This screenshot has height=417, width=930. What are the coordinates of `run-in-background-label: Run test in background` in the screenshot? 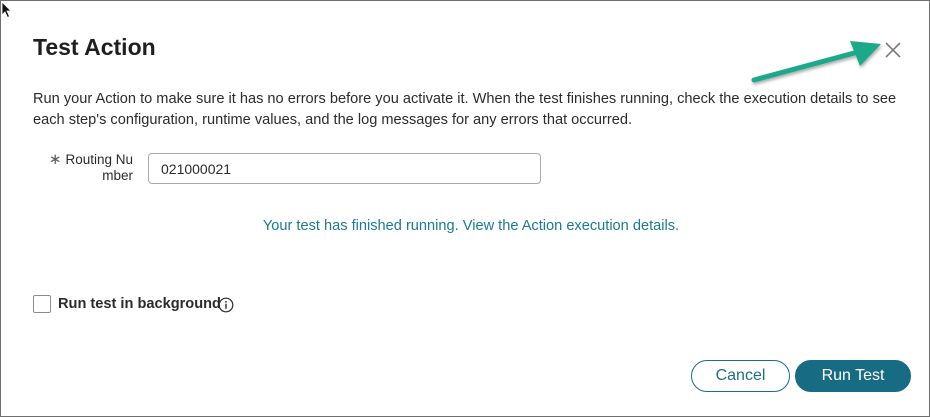 It's located at (139, 304).